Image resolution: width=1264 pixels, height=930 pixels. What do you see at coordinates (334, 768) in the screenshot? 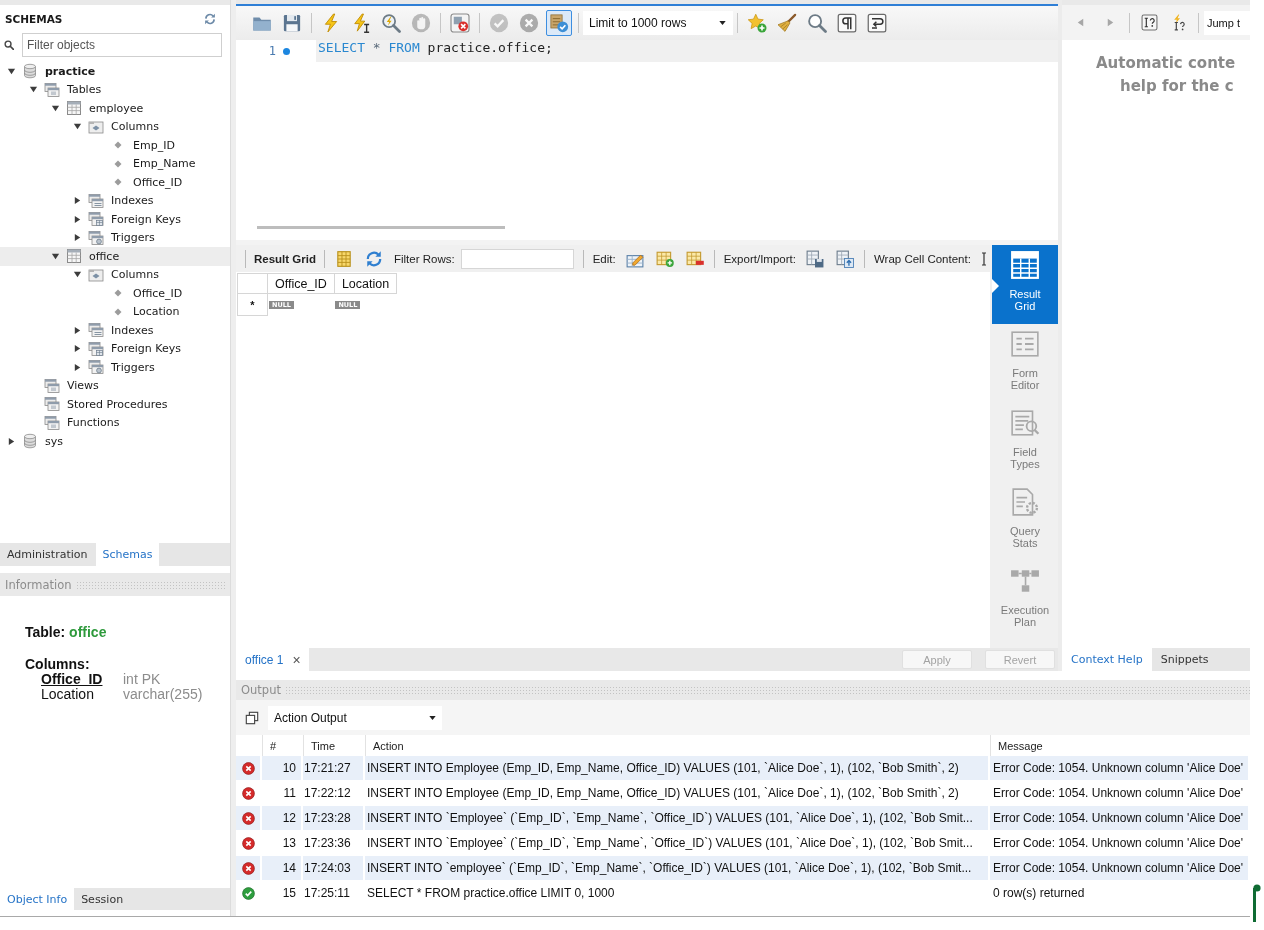
I see `table-cell: 17:21:27` at bounding box center [334, 768].